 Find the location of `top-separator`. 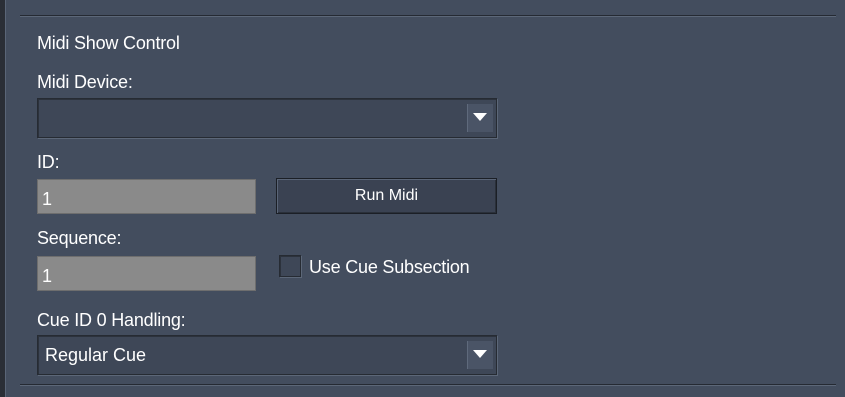

top-separator is located at coordinates (428, 16).